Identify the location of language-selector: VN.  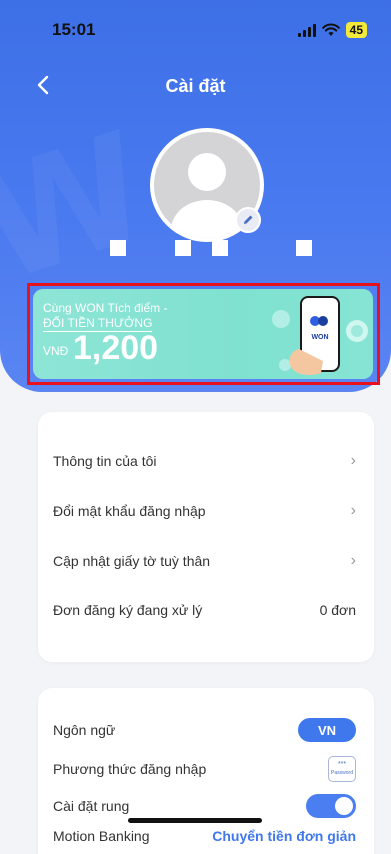
(327, 730).